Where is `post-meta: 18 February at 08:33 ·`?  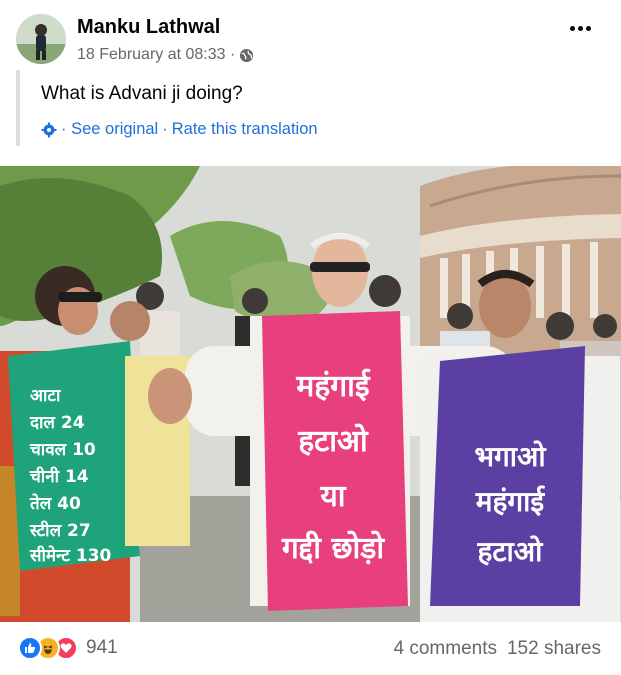
post-meta: 18 February at 08:33 · is located at coordinates (165, 55).